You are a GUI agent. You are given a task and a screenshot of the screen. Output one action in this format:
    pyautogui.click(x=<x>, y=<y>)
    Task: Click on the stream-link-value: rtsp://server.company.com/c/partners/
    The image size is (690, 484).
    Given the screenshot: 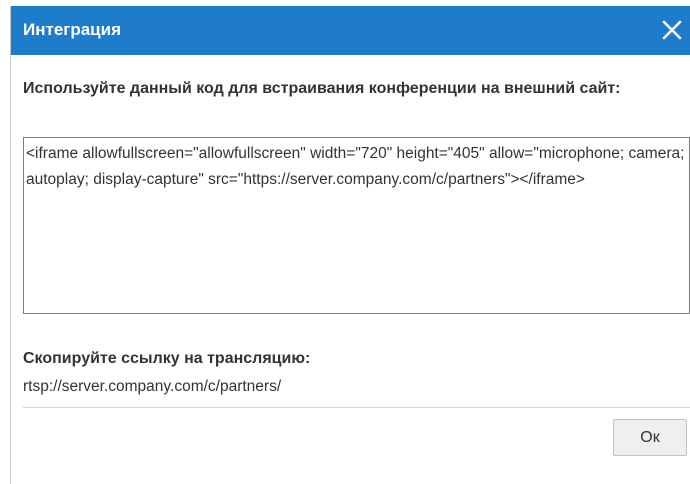 What is the action you would take?
    pyautogui.click(x=152, y=387)
    